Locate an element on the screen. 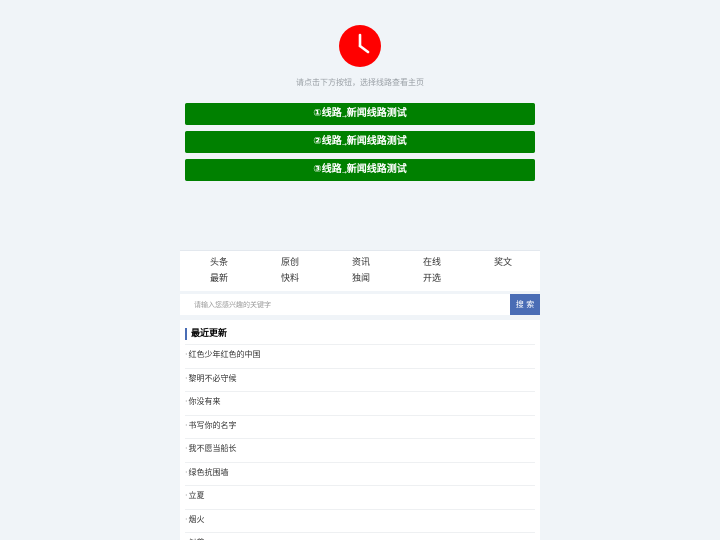 The image size is (720, 540). route-number: ① is located at coordinates (317, 113).